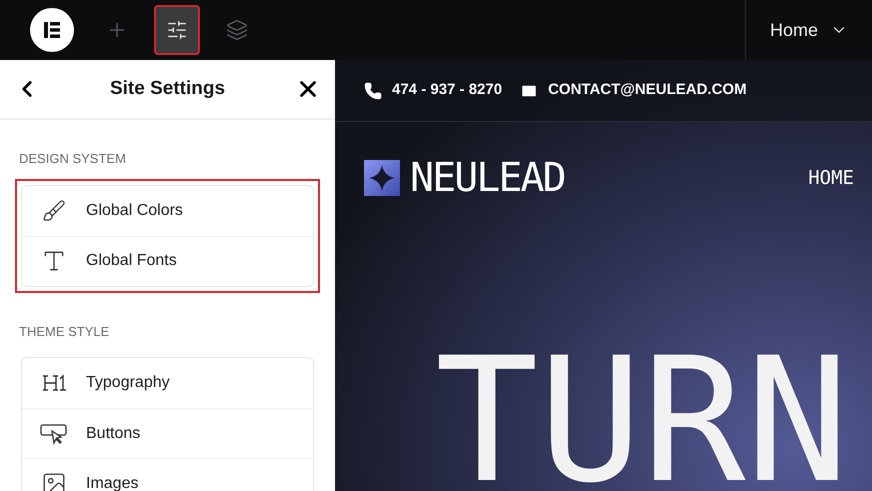 The height and width of the screenshot is (491, 872). What do you see at coordinates (167, 474) in the screenshot?
I see `settings-item: Images` at bounding box center [167, 474].